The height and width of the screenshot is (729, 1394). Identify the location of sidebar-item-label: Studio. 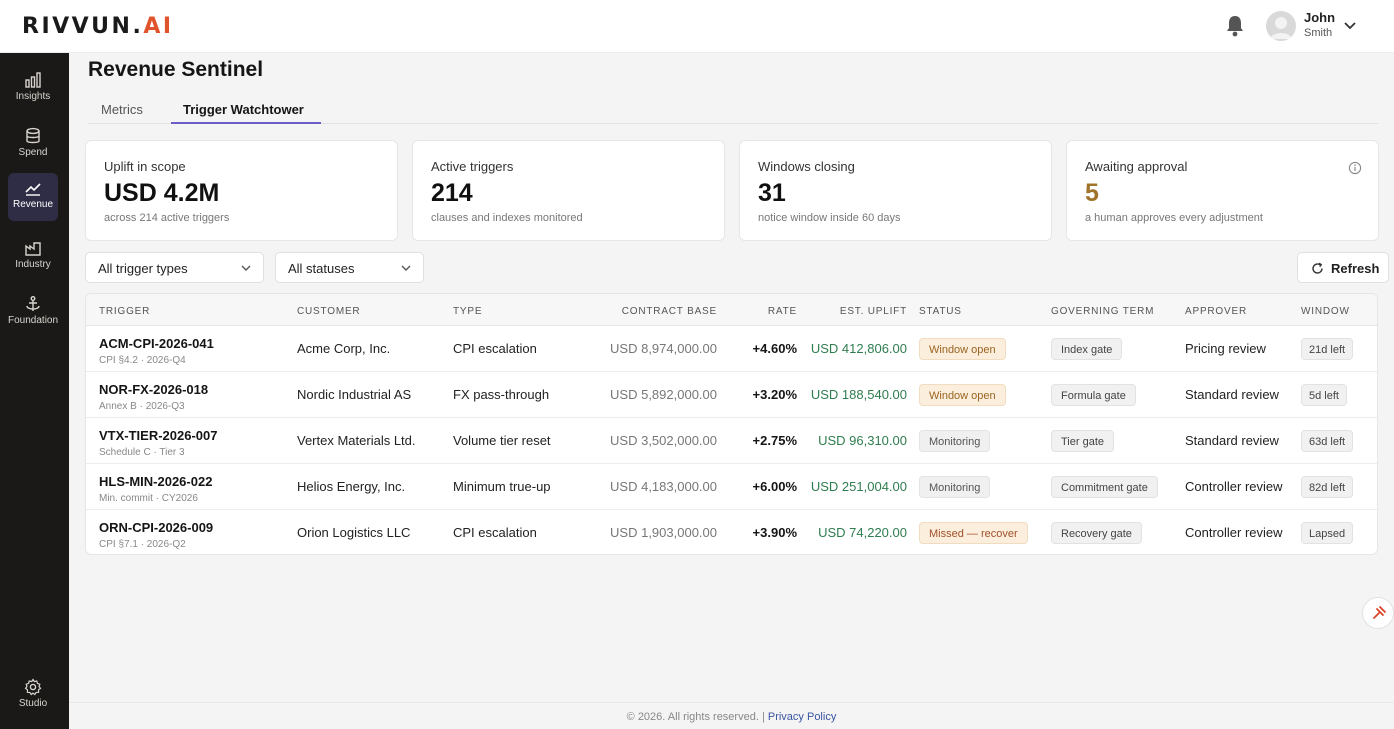
(33, 703).